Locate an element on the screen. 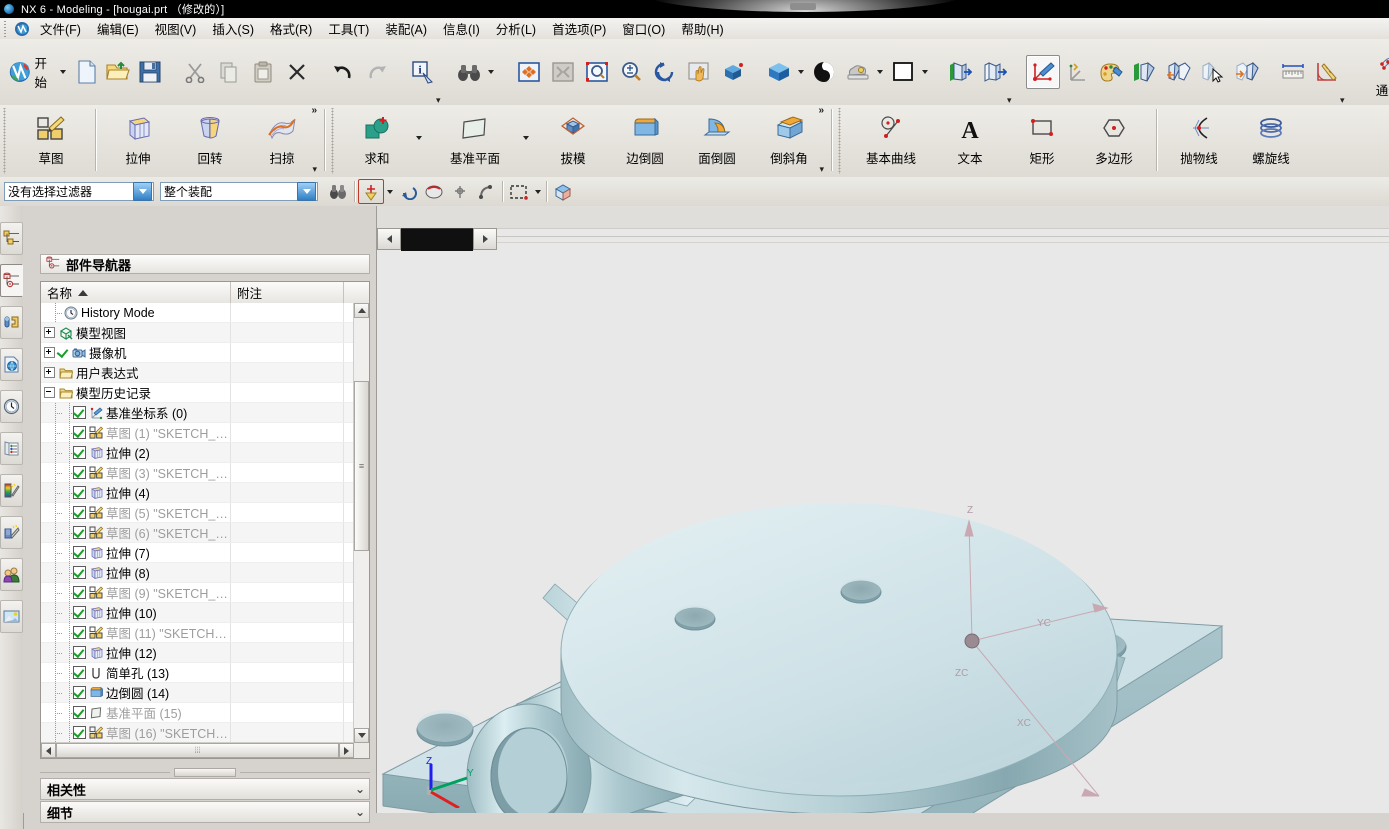 This screenshot has height=829, width=1389. helix-button: 螺旋线 is located at coordinates (1271, 142).